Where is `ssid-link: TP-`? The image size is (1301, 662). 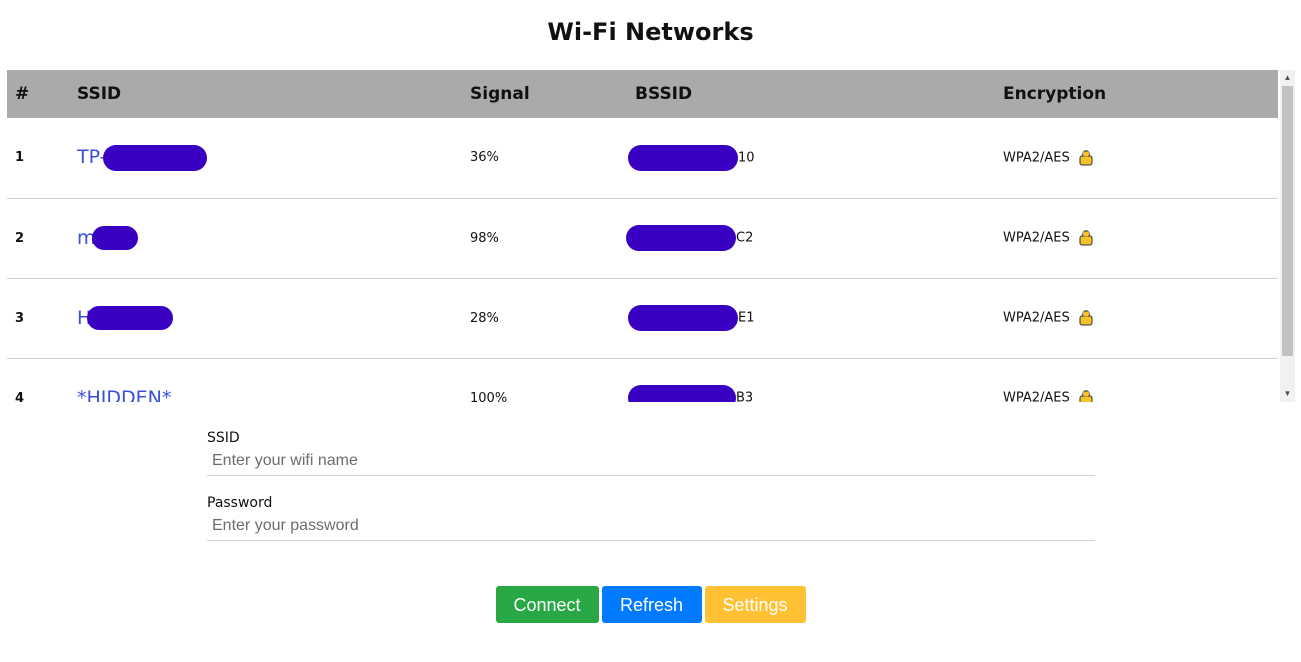
ssid-link: TP- is located at coordinates (142, 157).